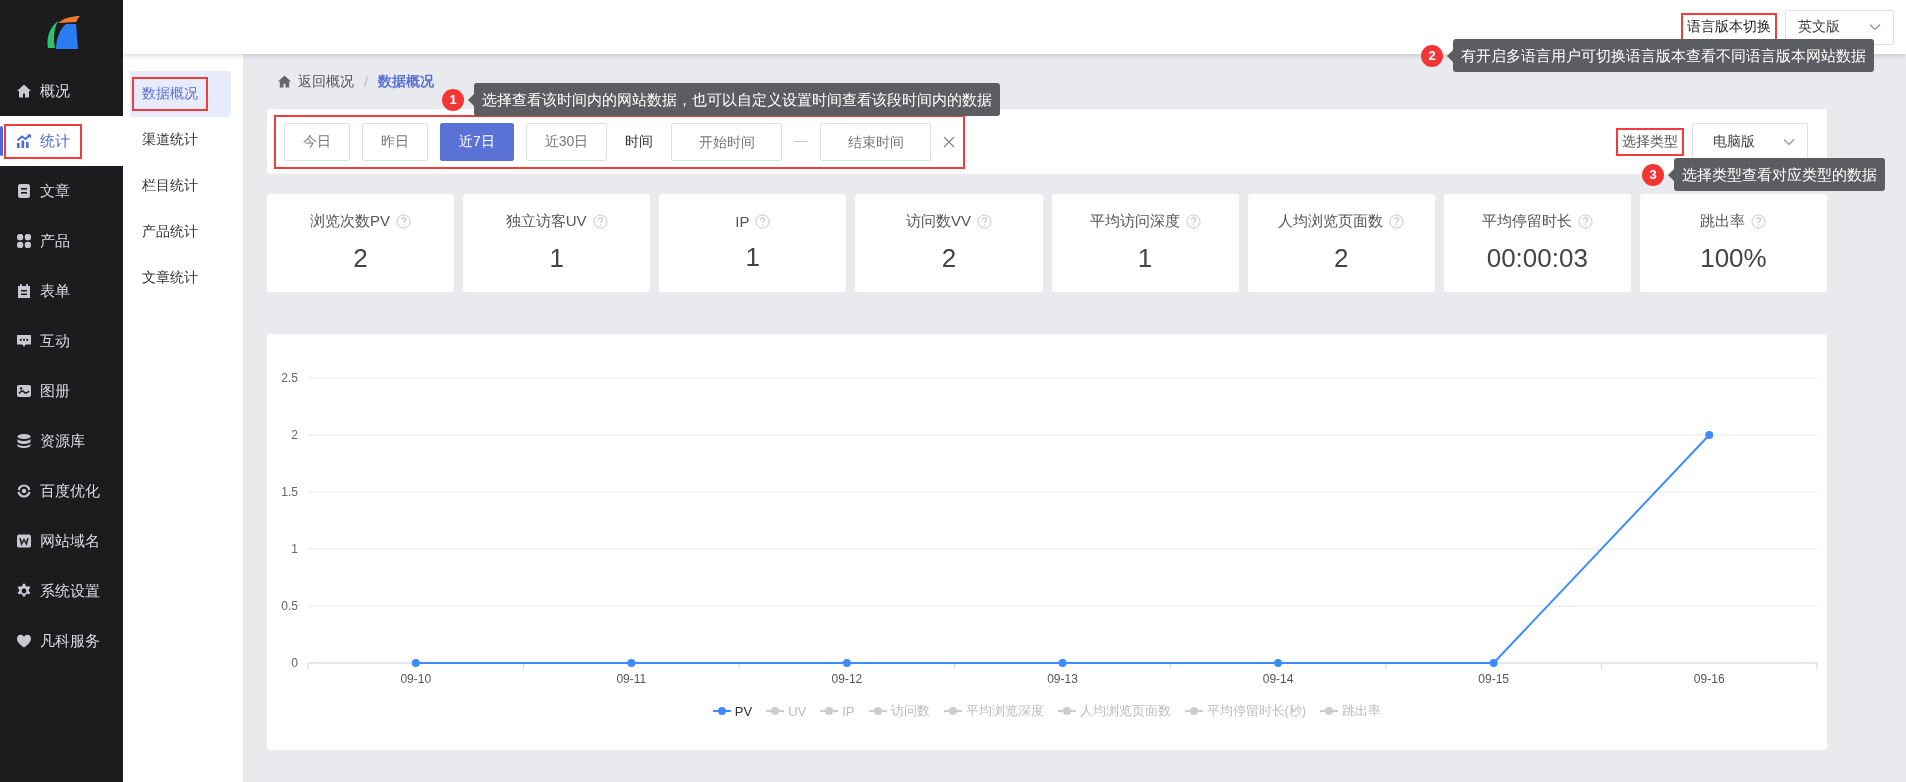  I want to click on stat-label: 独立访客UV, so click(546, 221).